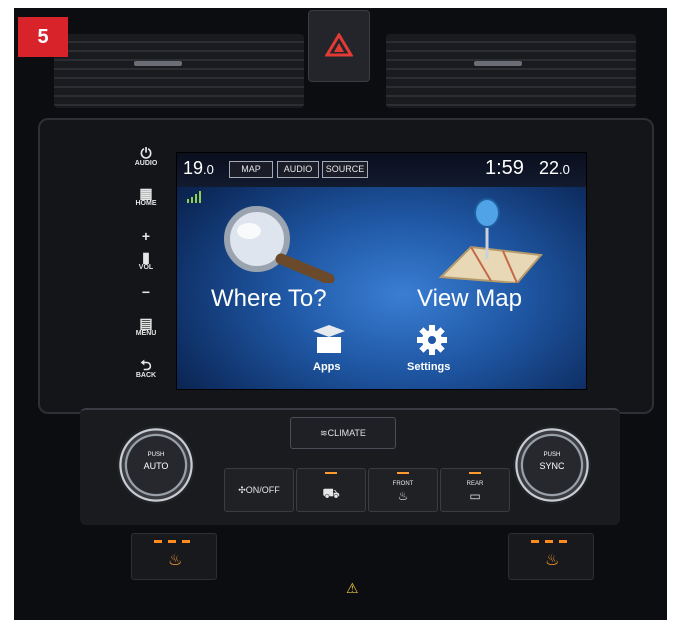  Describe the element at coordinates (146, 257) in the screenshot. I see `volume-bar-icon: ▮` at that location.